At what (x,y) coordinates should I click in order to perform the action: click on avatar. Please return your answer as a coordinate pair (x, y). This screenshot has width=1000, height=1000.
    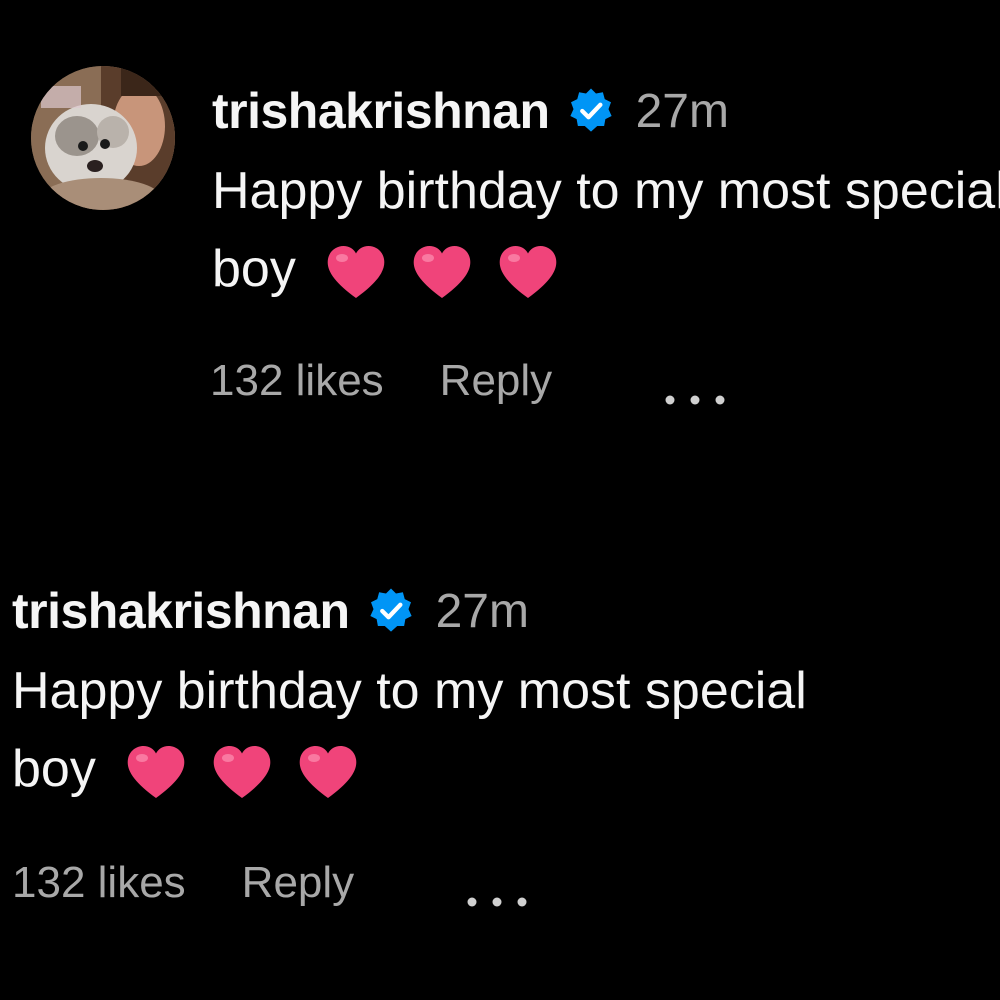
    Looking at the image, I should click on (103, 138).